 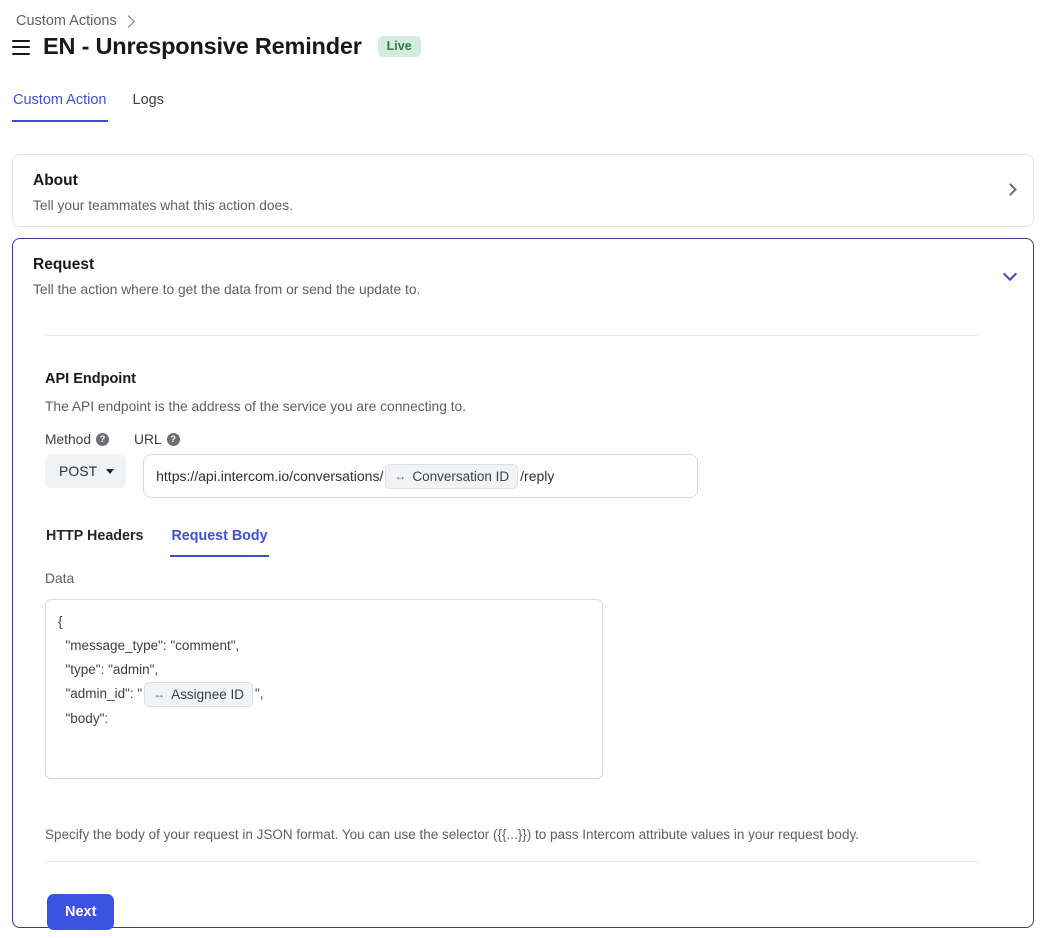 I want to click on divider-top, so click(x=512, y=335).